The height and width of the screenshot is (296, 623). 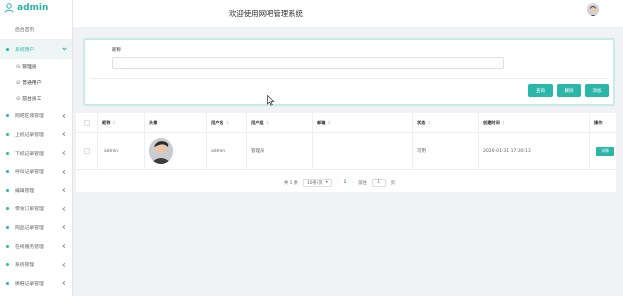 What do you see at coordinates (344, 182) in the screenshot?
I see `page-number: 1` at bounding box center [344, 182].